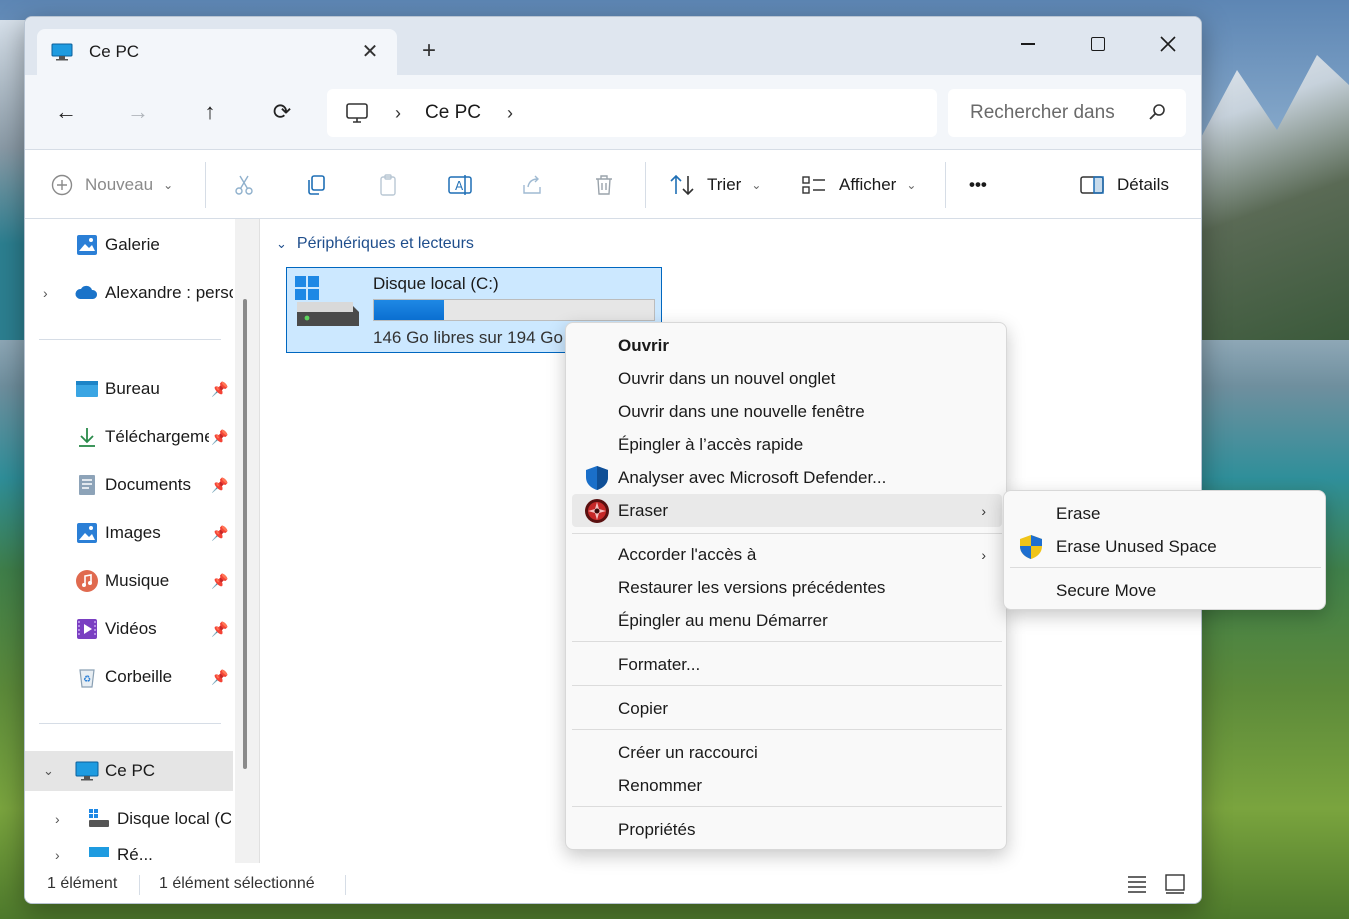 The width and height of the screenshot is (1349, 919). Describe the element at coordinates (87, 533) in the screenshot. I see `pictures-icon` at that location.